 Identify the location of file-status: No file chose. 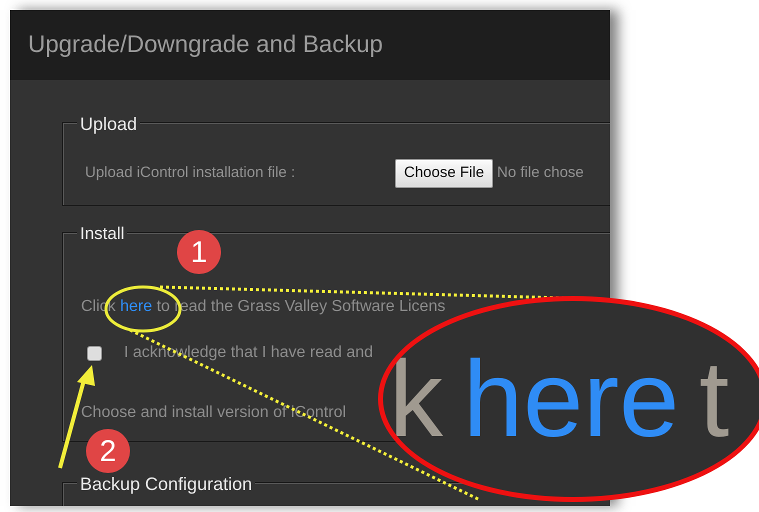
(540, 173).